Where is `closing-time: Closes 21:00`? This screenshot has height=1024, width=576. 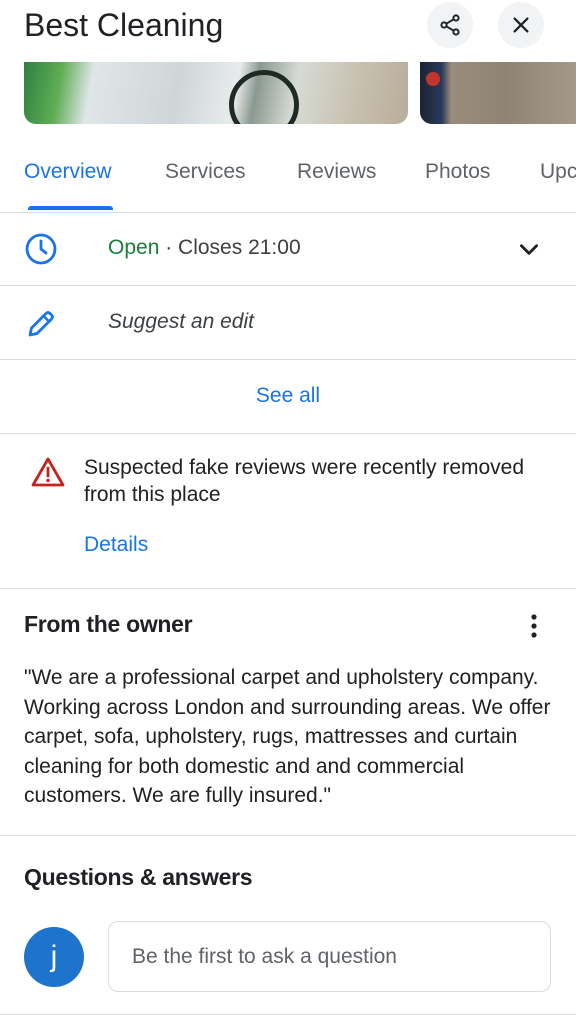 closing-time: Closes 21:00 is located at coordinates (239, 247).